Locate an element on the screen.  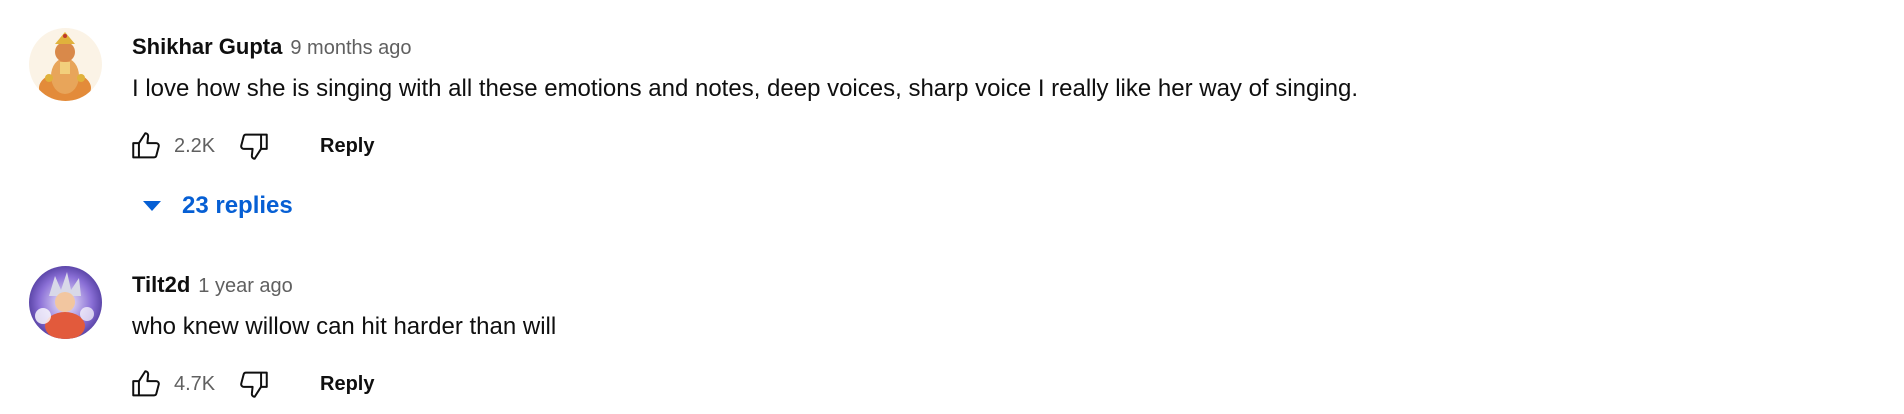
like-count: 4.7K is located at coordinates (195, 383).